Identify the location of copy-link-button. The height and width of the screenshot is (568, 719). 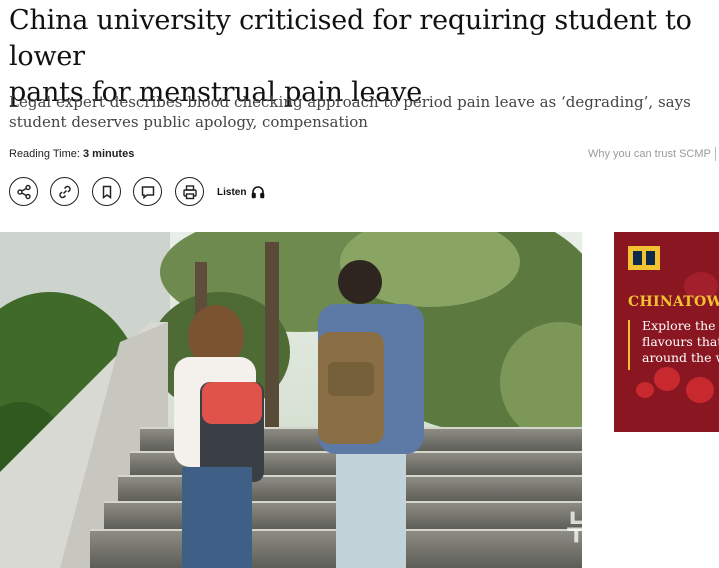
(64, 191).